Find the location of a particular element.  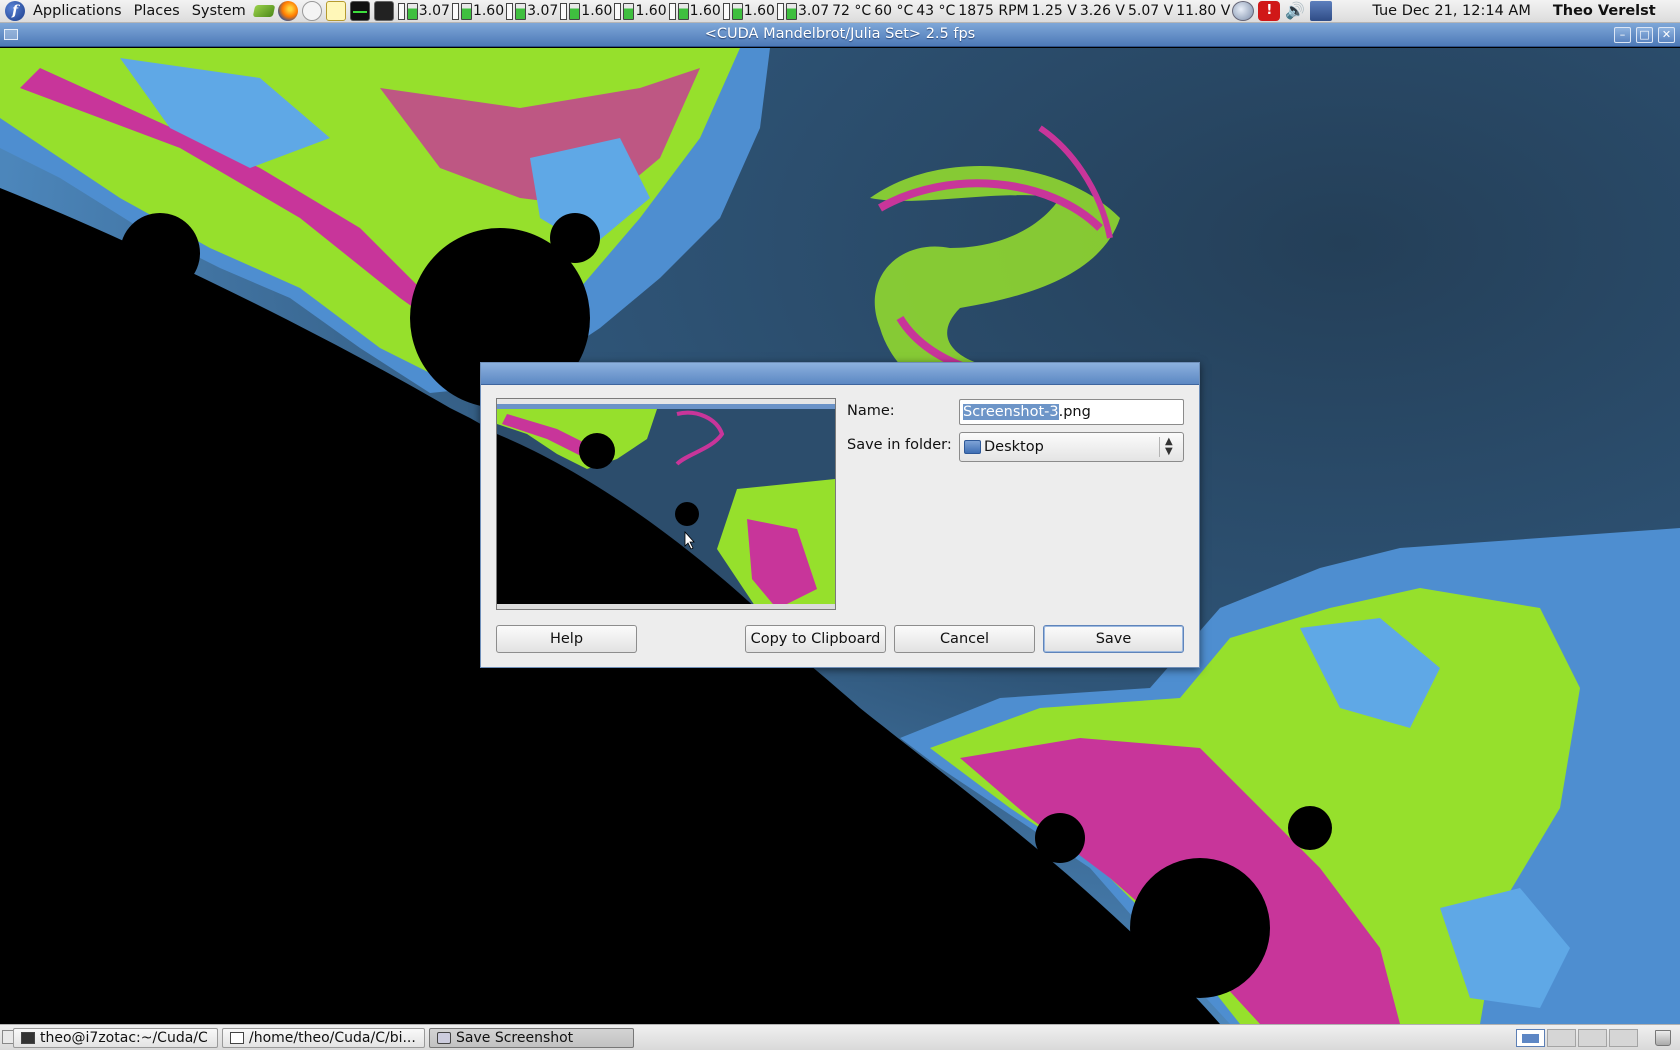

save-folder-value: Desktop is located at coordinates (1014, 447).